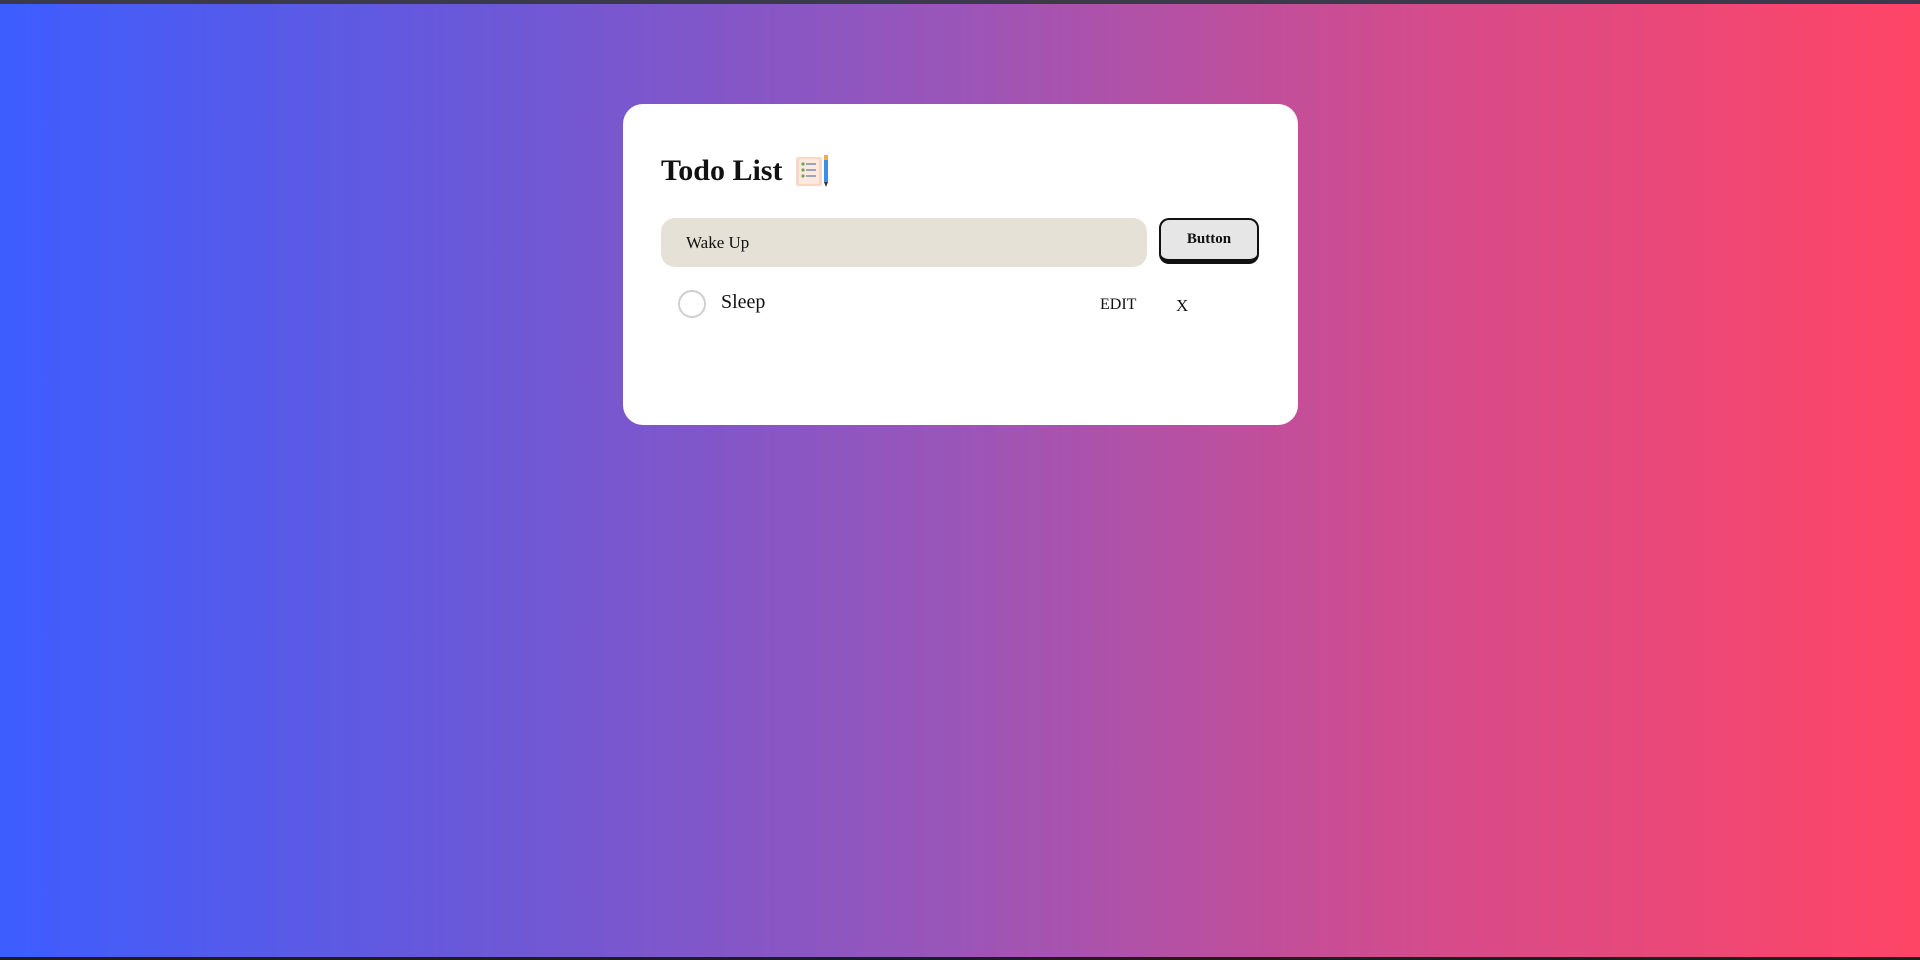 The width and height of the screenshot is (1920, 960). What do you see at coordinates (812, 171) in the screenshot?
I see `clipboard-checklist-icon` at bounding box center [812, 171].